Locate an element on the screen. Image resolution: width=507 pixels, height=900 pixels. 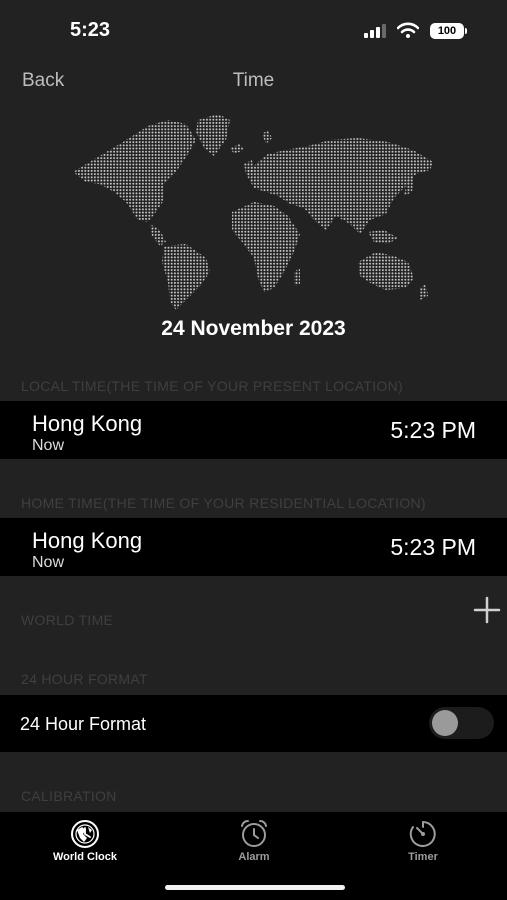
local-time-row: Hong Kong Now 5:23 PM is located at coordinates (253, 430).